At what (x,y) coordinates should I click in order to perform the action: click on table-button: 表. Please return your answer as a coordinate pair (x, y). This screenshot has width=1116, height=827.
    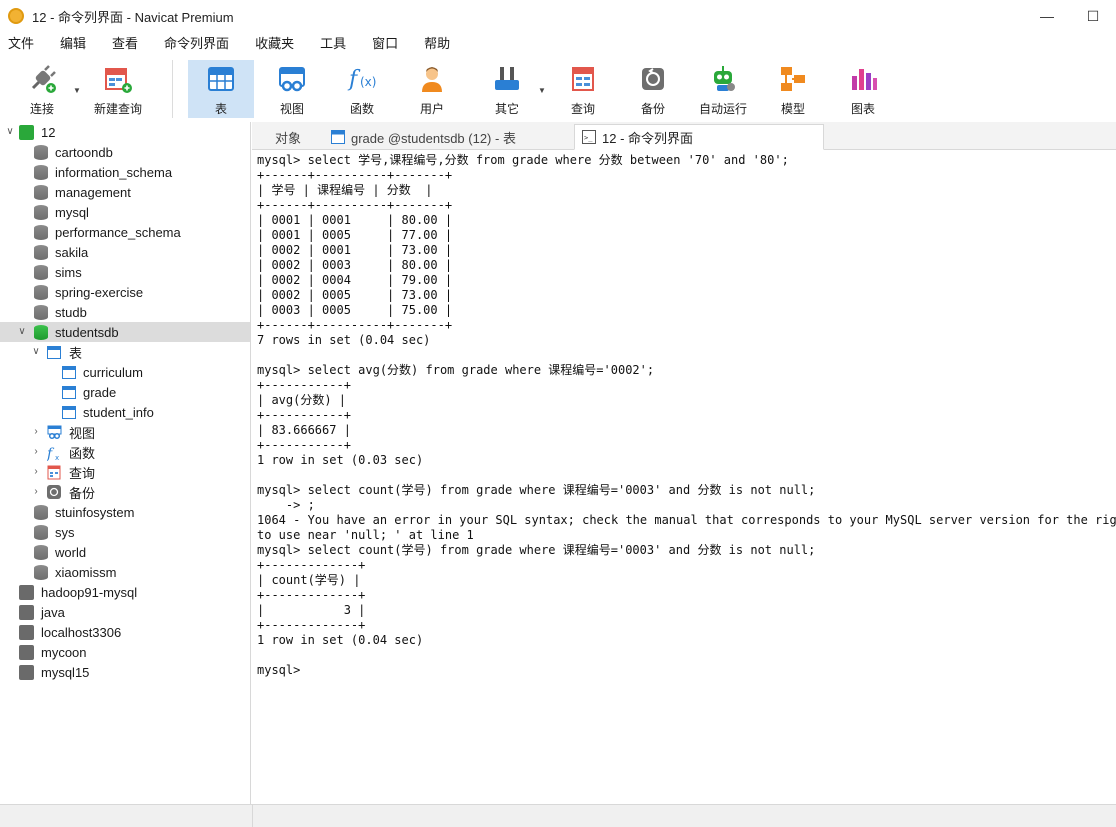
    Looking at the image, I should click on (221, 89).